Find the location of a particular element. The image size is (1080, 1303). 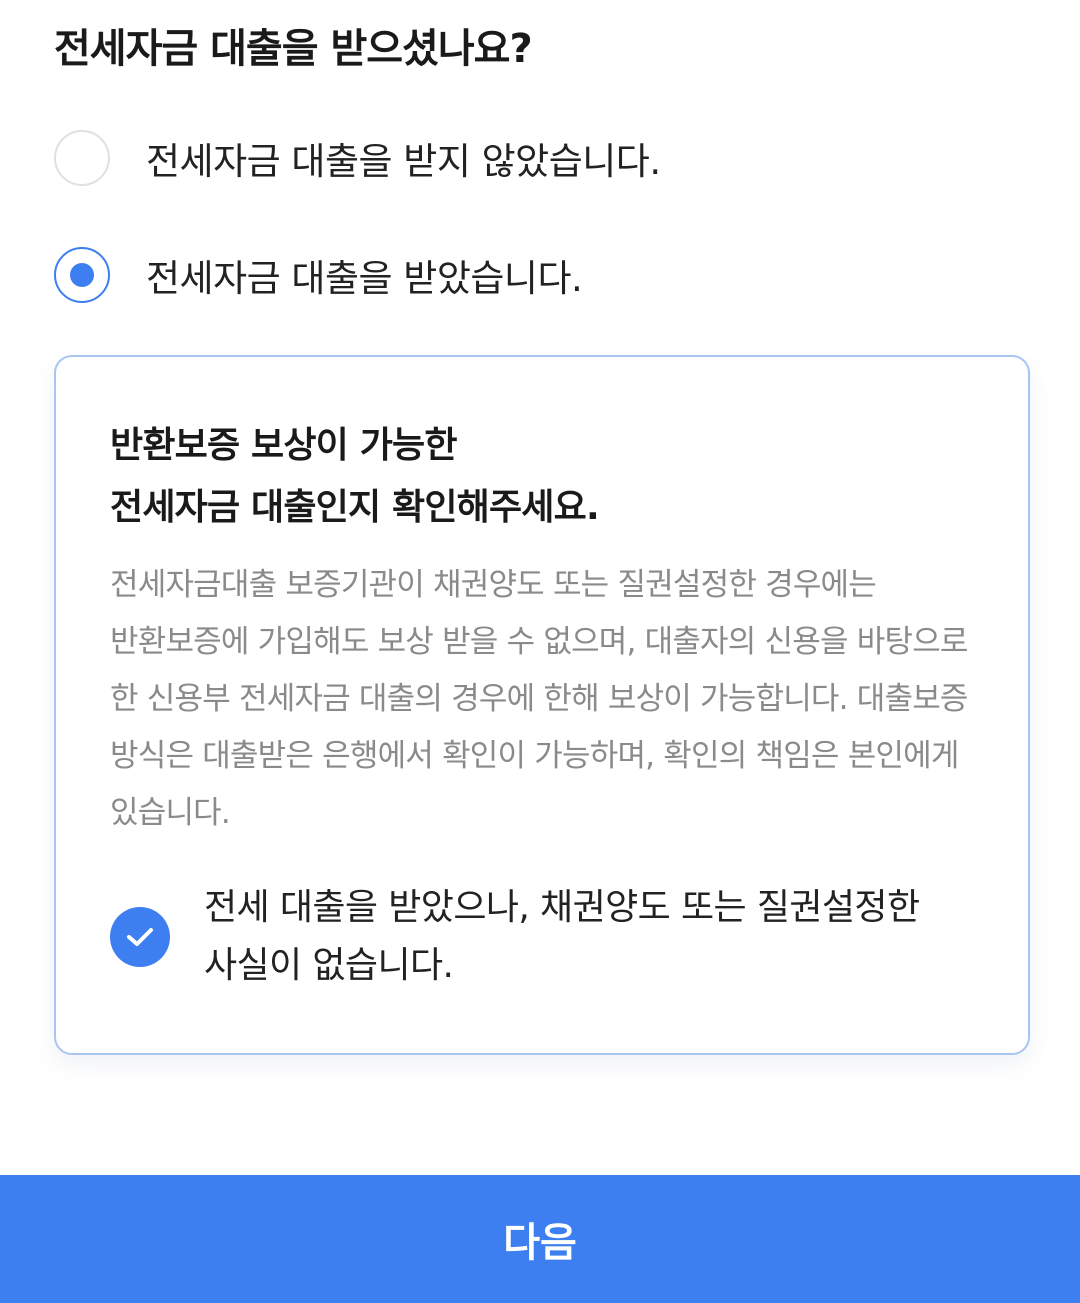

option-has-loan: 전세자금 대출을 받았습니다. is located at coordinates (318, 275).